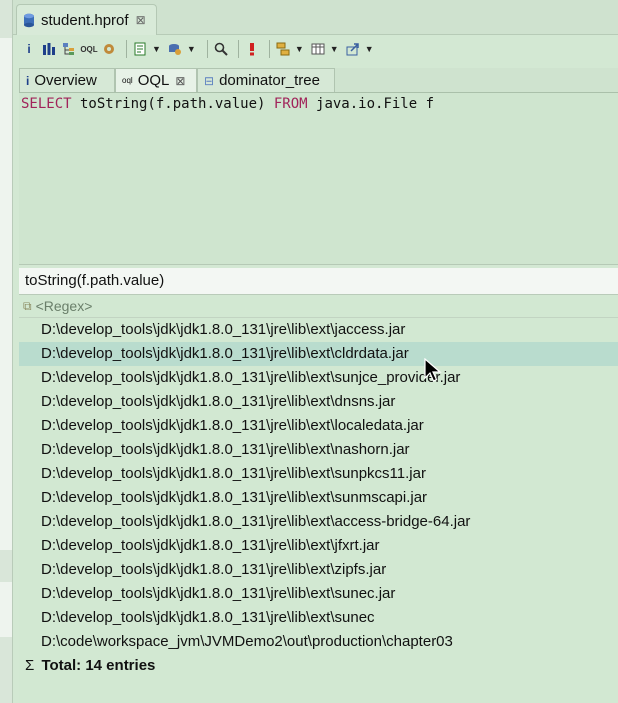  Describe the element at coordinates (269, 80) in the screenshot. I see `tab-label: dominator_tree` at that location.